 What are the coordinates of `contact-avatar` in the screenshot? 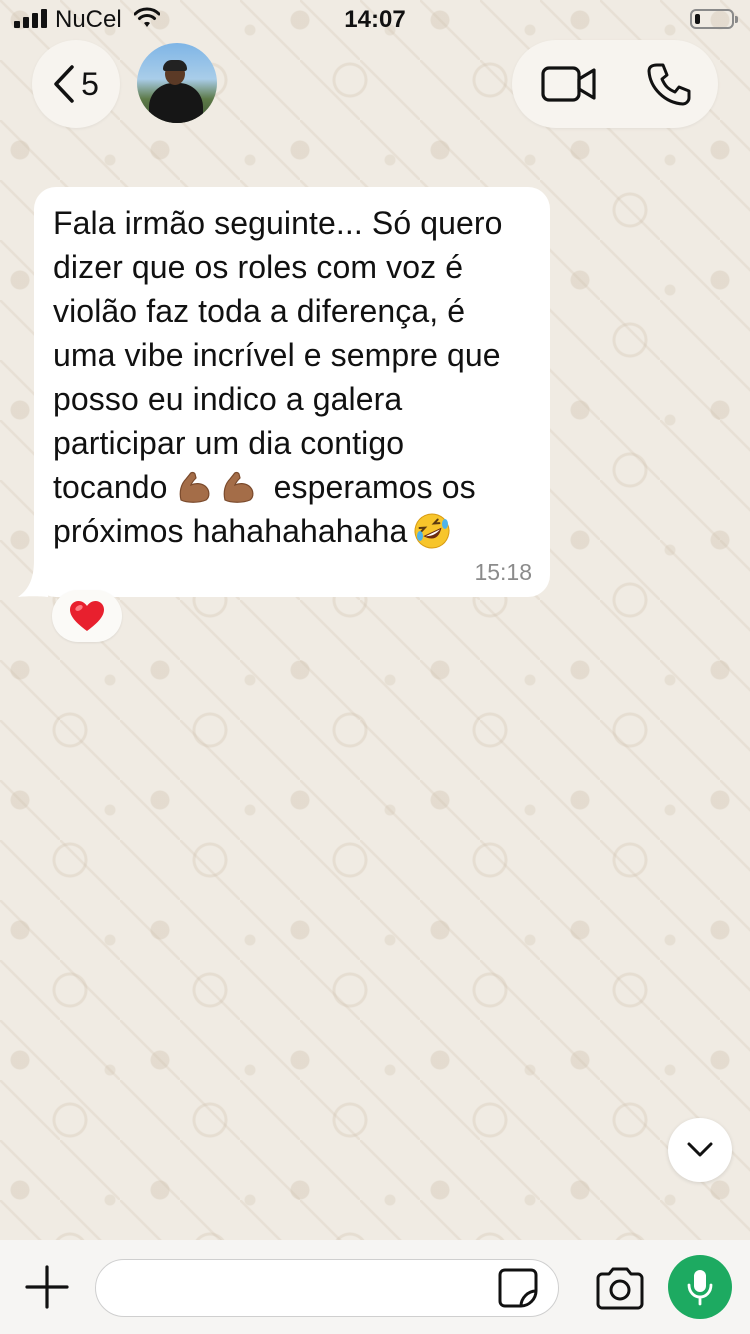 It's located at (177, 83).